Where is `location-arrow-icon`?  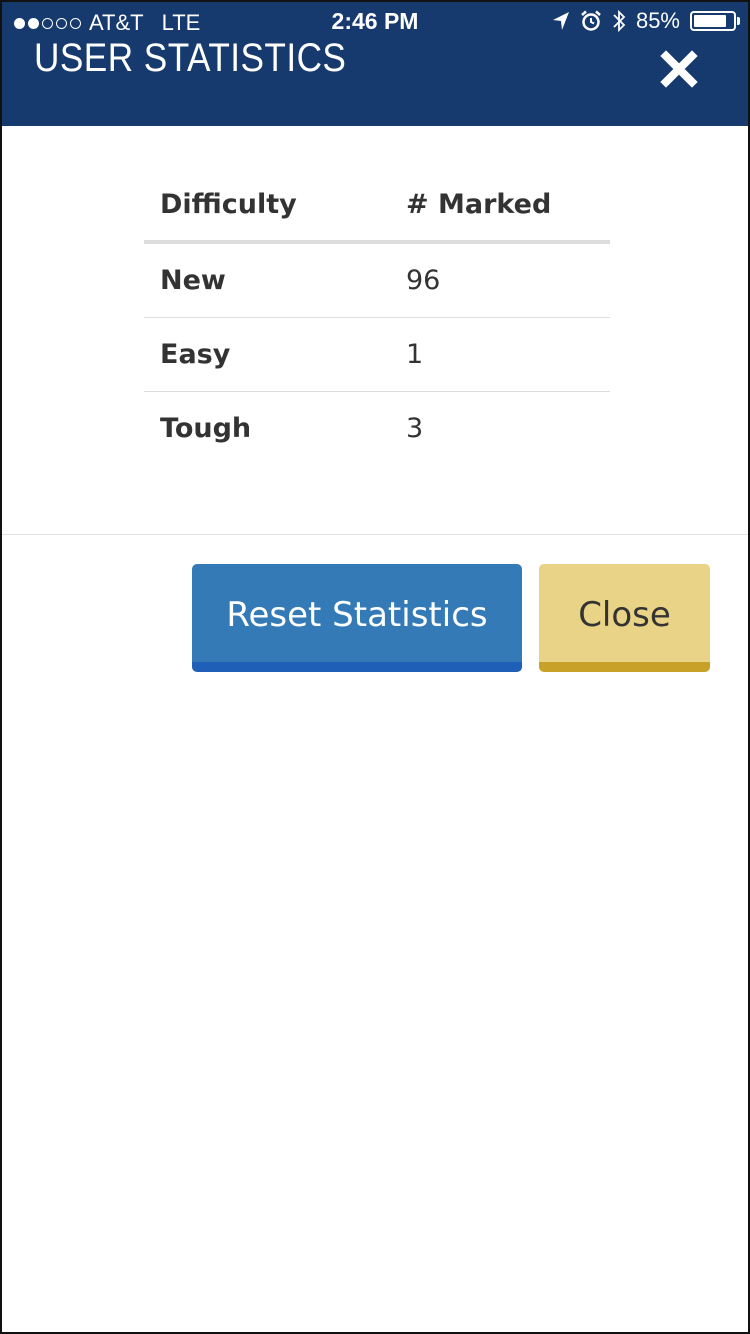 location-arrow-icon is located at coordinates (560, 21).